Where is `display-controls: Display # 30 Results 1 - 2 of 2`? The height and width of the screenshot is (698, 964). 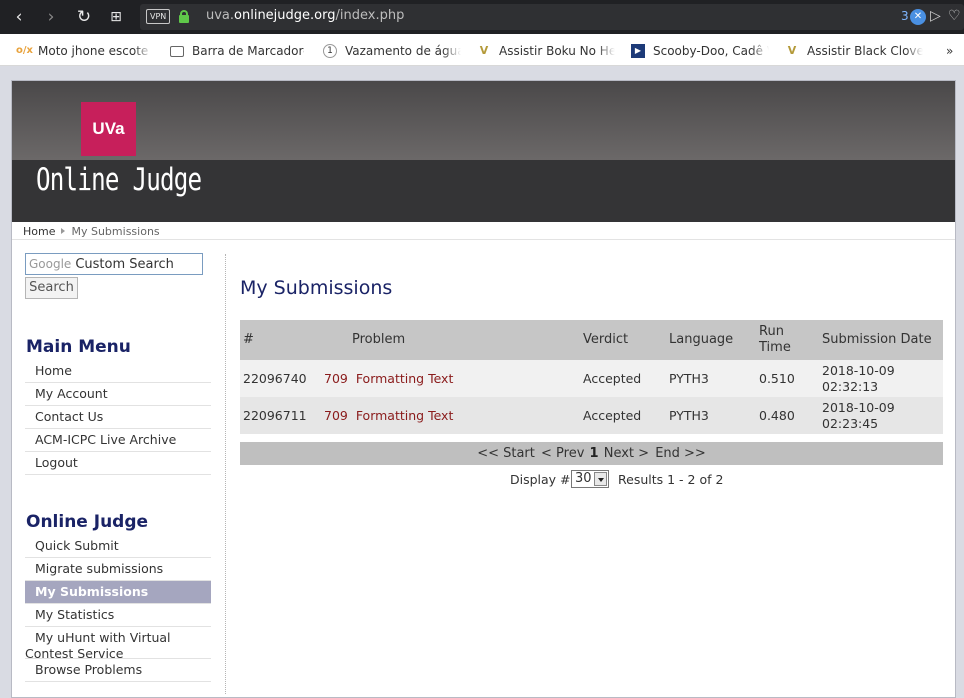 display-controls: Display # 30 Results 1 - 2 of 2 is located at coordinates (591, 480).